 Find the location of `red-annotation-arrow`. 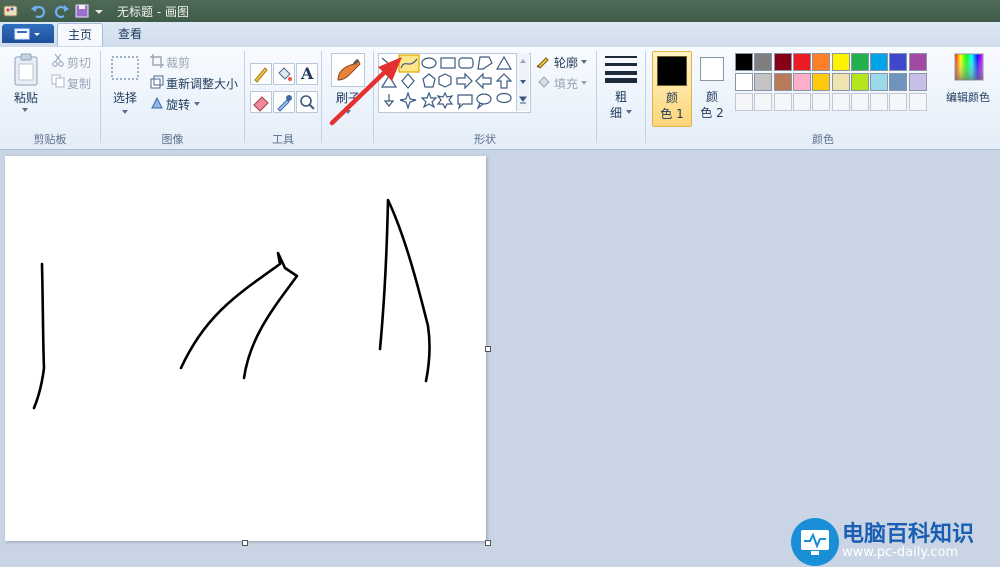

red-annotation-arrow is located at coordinates (365, 91).